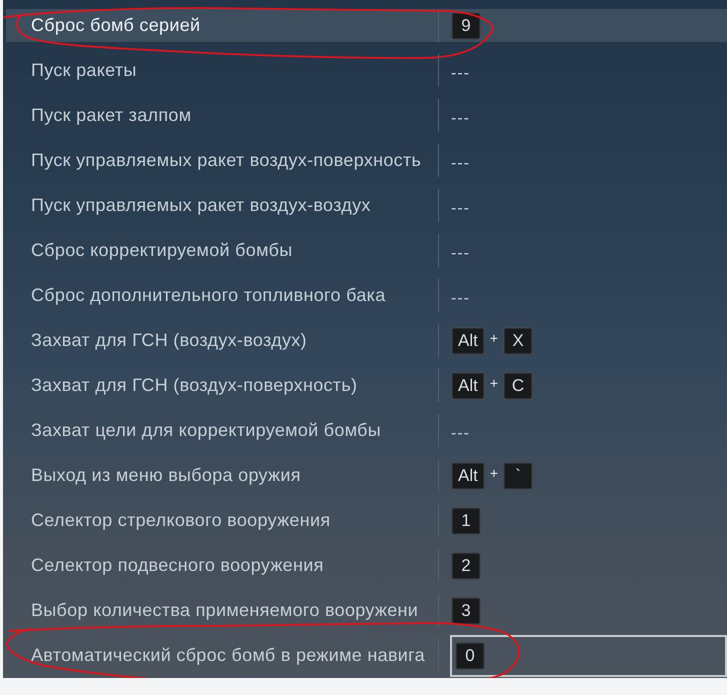 This screenshot has width=727, height=695. I want to click on binding-field: 0, so click(588, 655).